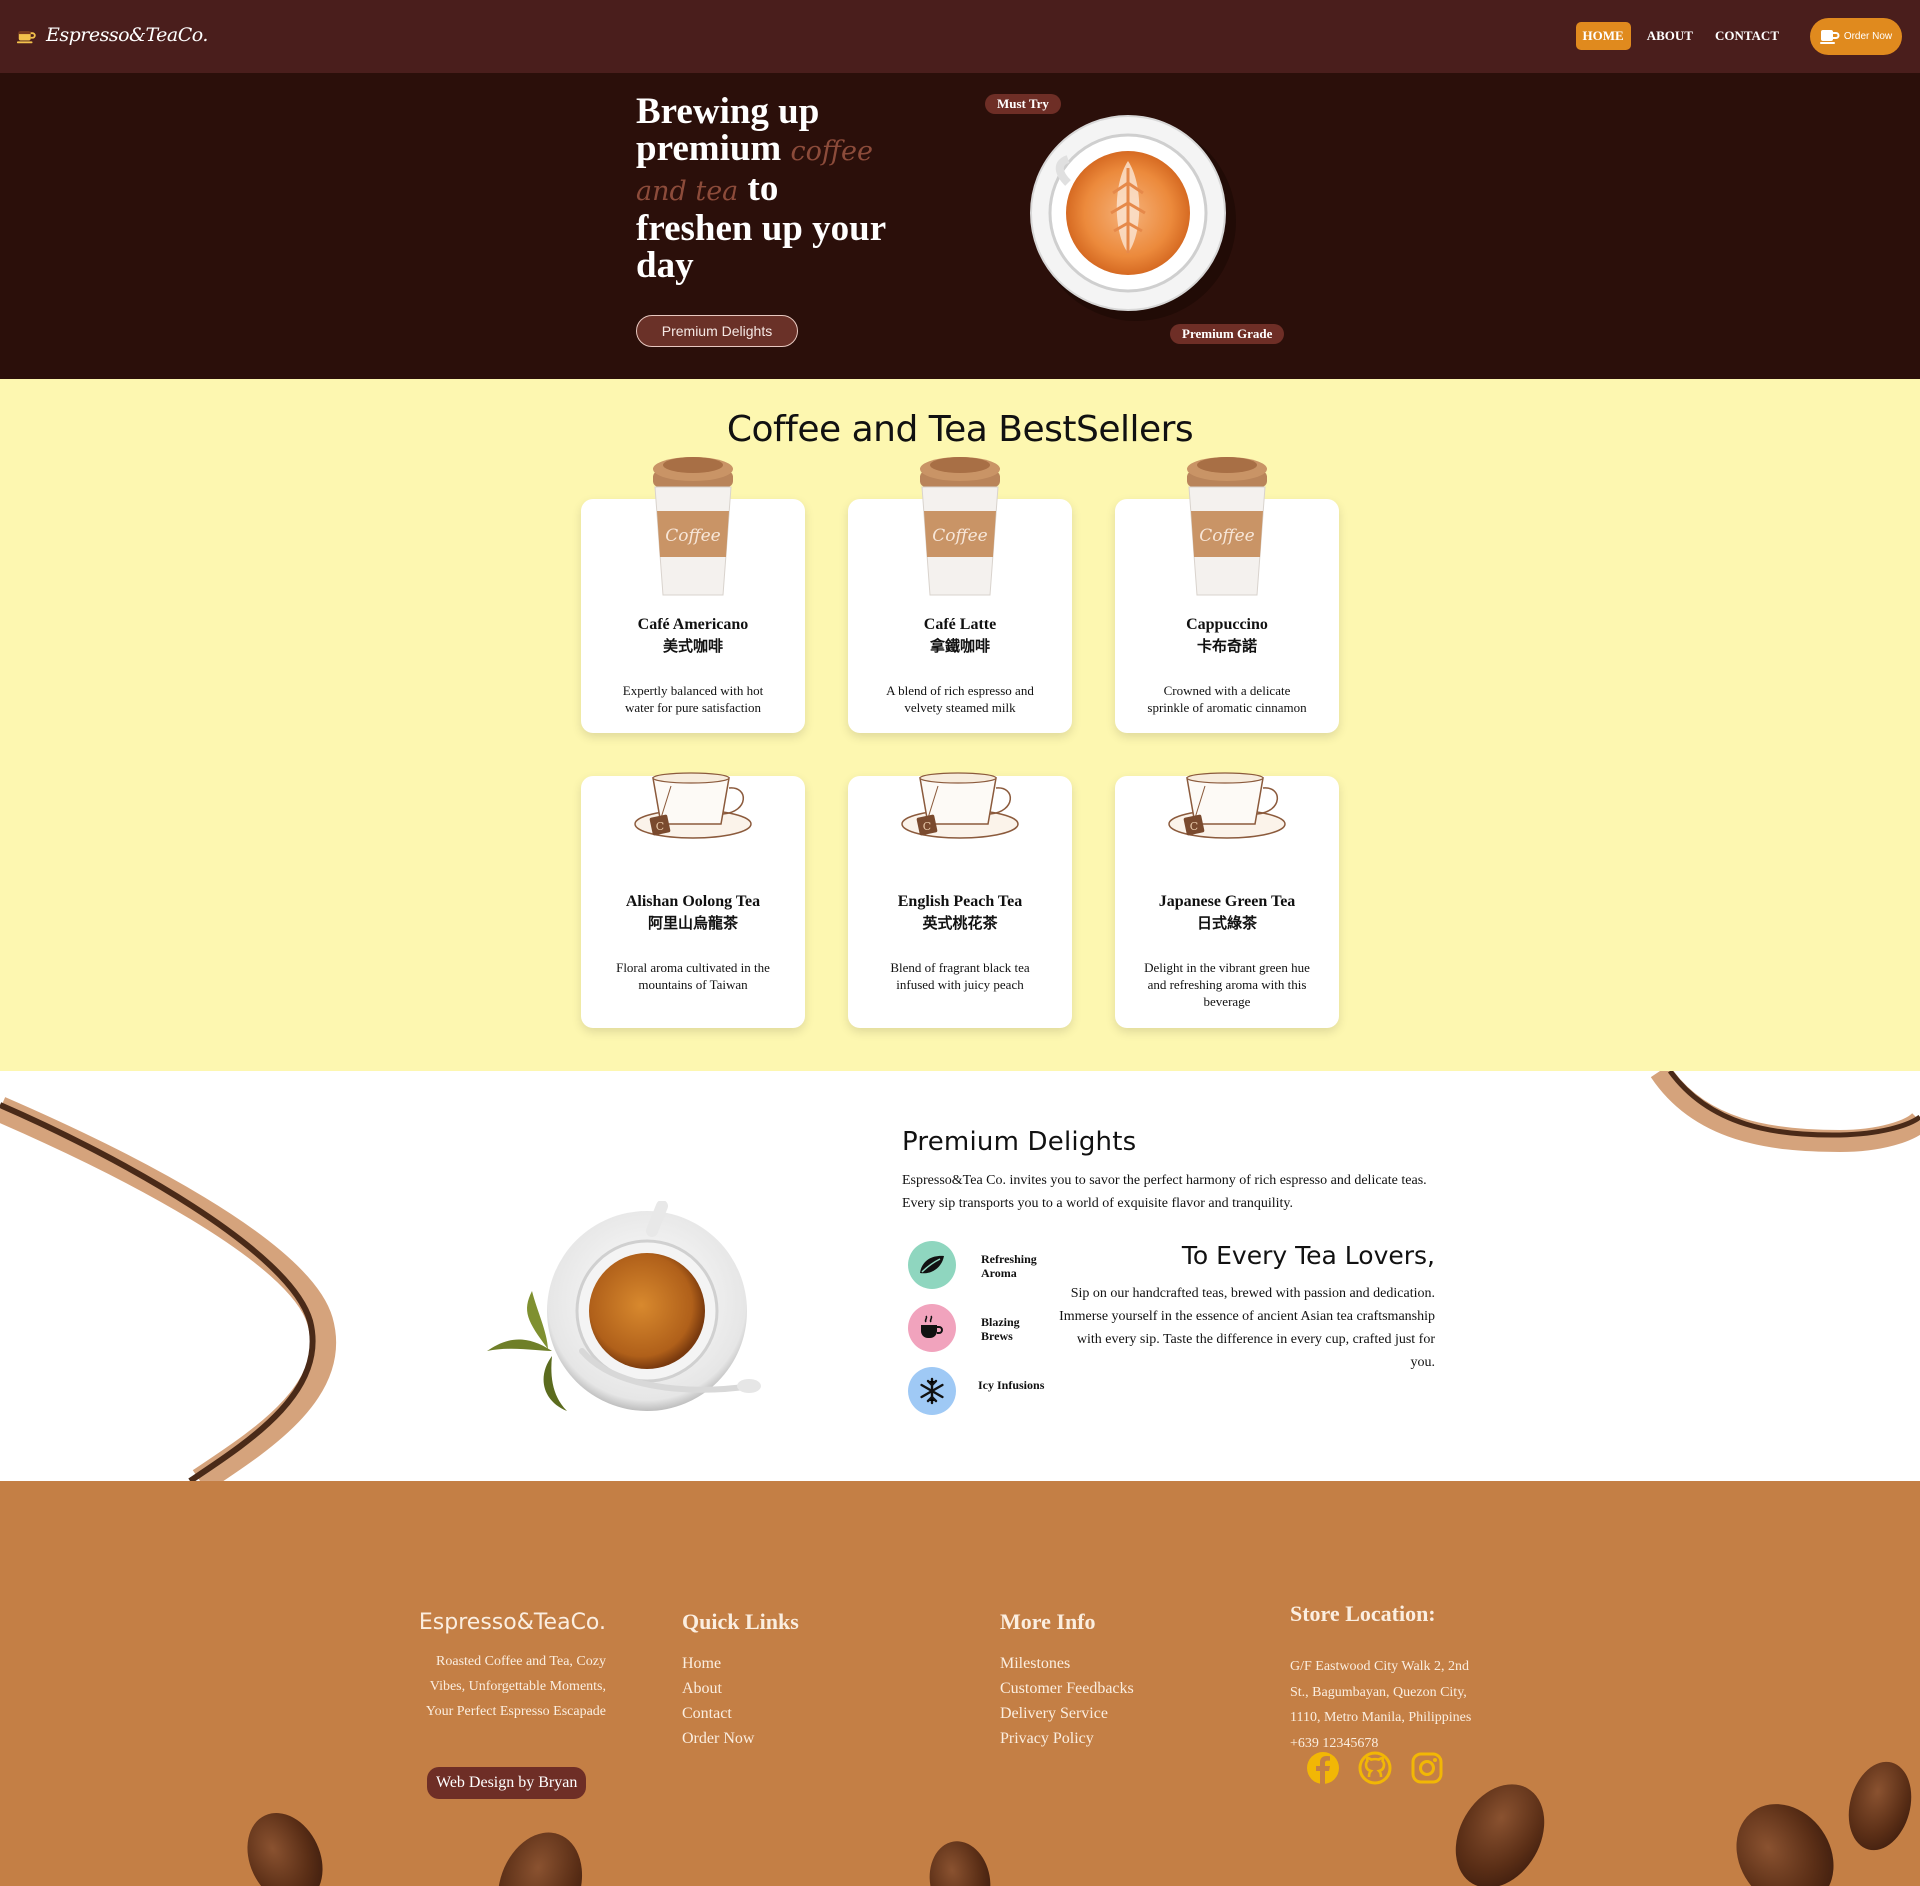 The height and width of the screenshot is (1886, 1920). Describe the element at coordinates (1067, 1738) in the screenshot. I see `footer-link-privacy: Privacy Policy` at that location.